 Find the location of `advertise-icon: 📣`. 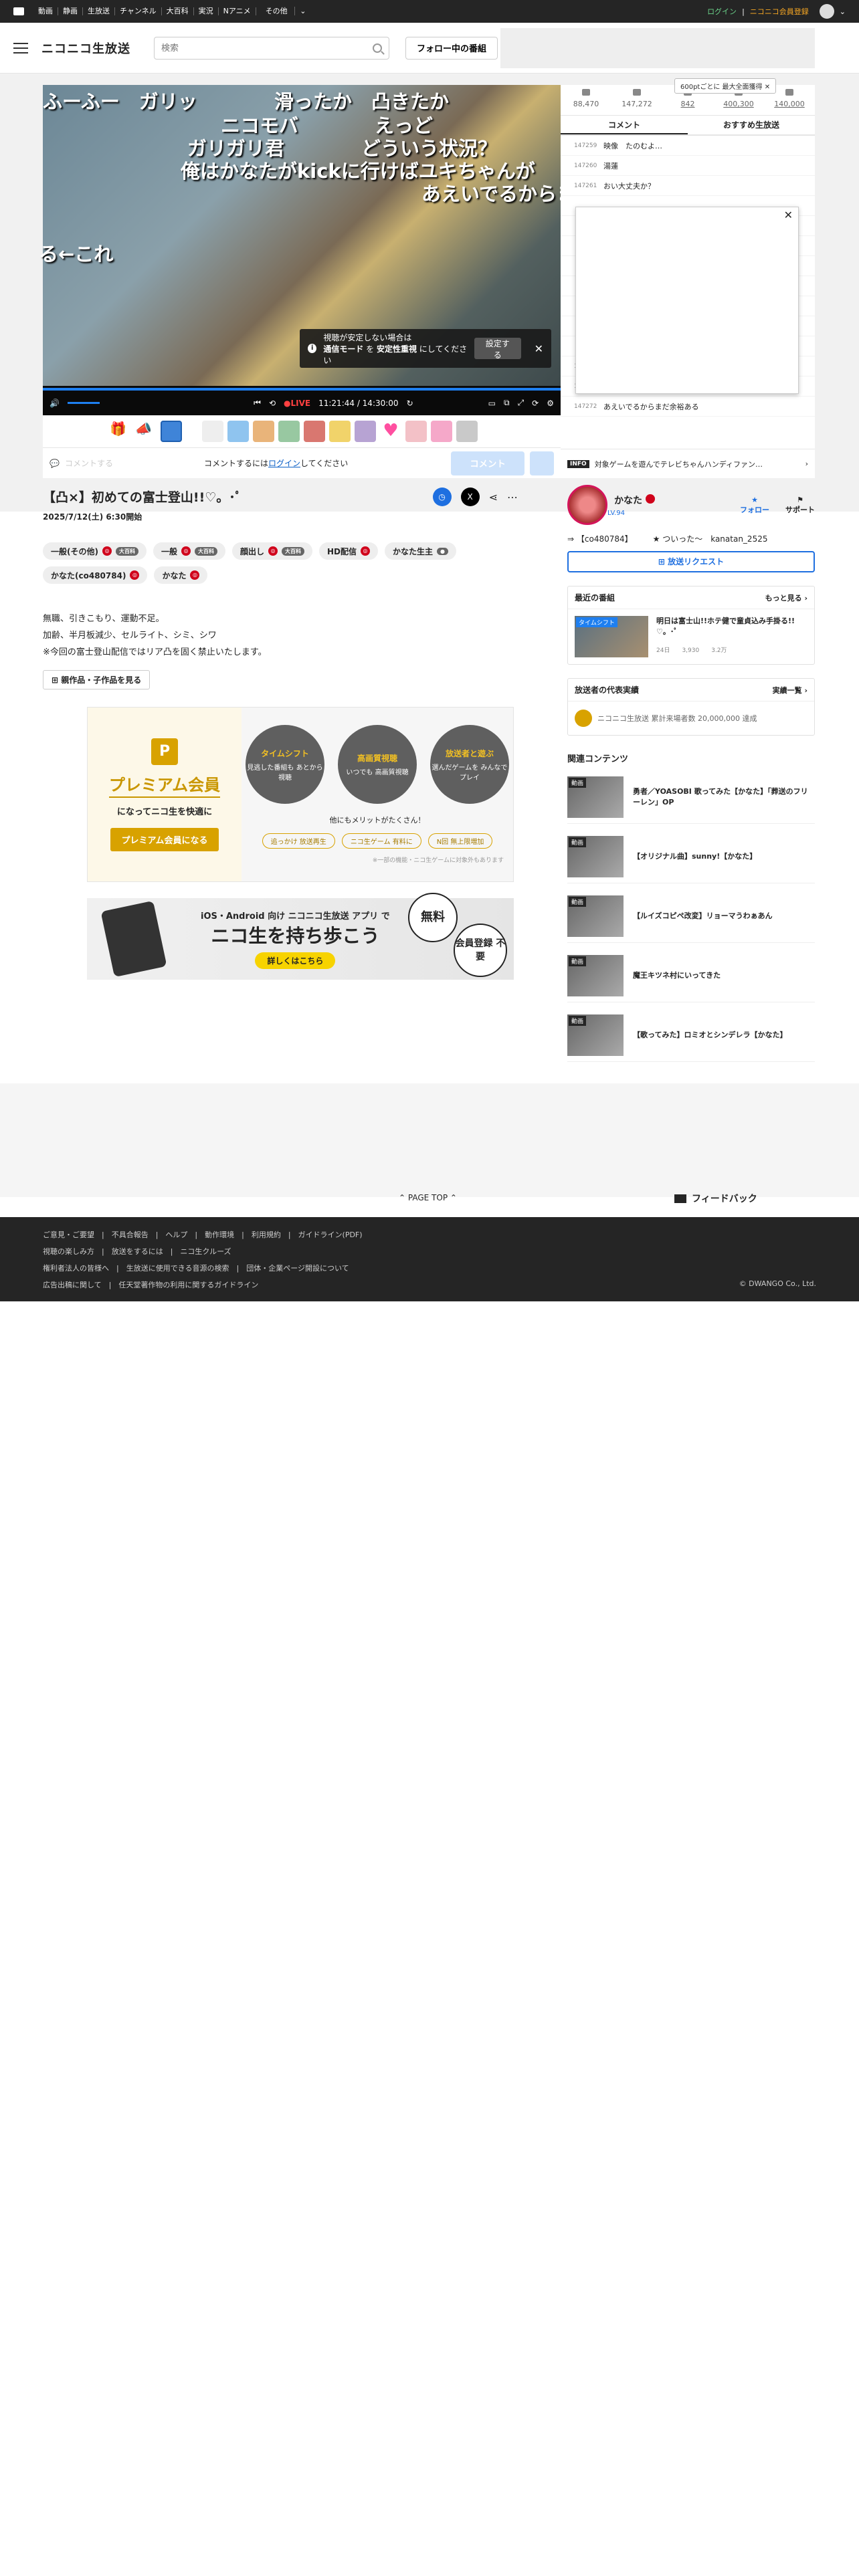

advertise-icon: 📣 is located at coordinates (146, 431).